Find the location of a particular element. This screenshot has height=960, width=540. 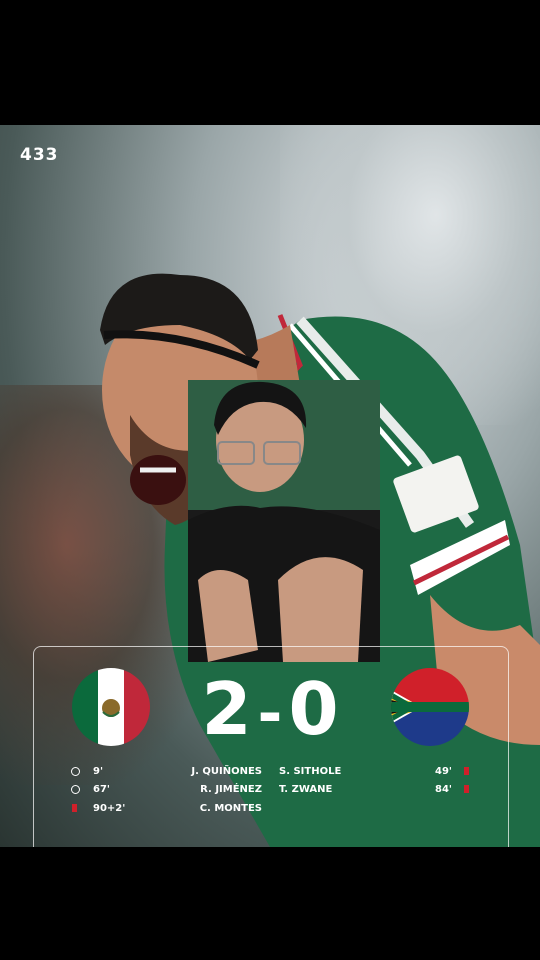

home-score: 2 is located at coordinates (226, 709).